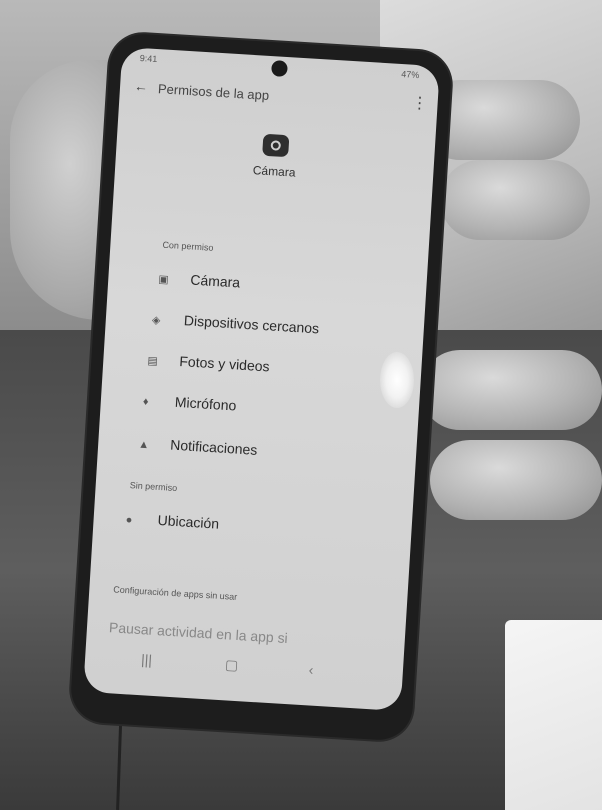 The height and width of the screenshot is (810, 602). I want to click on section-with-permission: Con permiso, so click(188, 246).